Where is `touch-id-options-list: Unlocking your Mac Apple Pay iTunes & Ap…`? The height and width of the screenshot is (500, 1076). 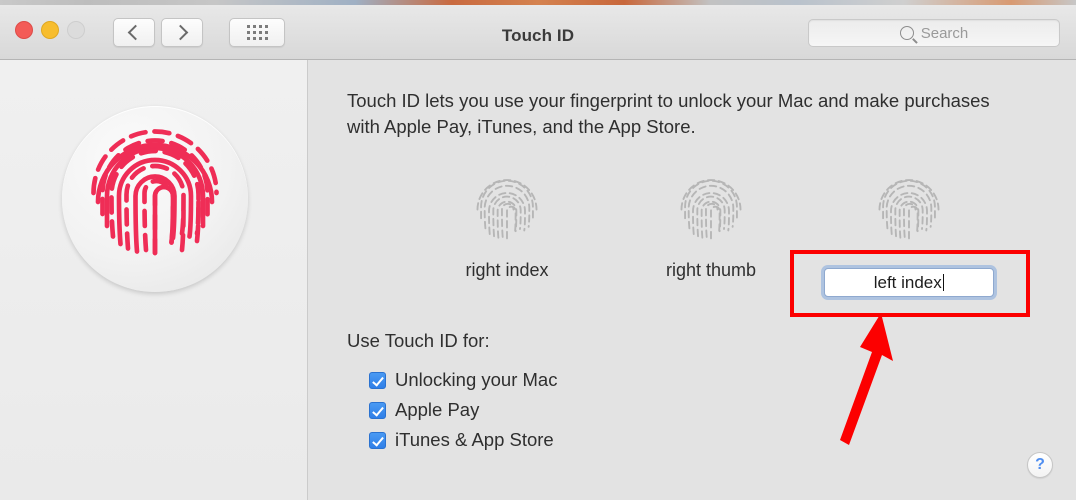
touch-id-options-list: Unlocking your Mac Apple Pay iTunes & Ap… is located at coordinates (463, 410).